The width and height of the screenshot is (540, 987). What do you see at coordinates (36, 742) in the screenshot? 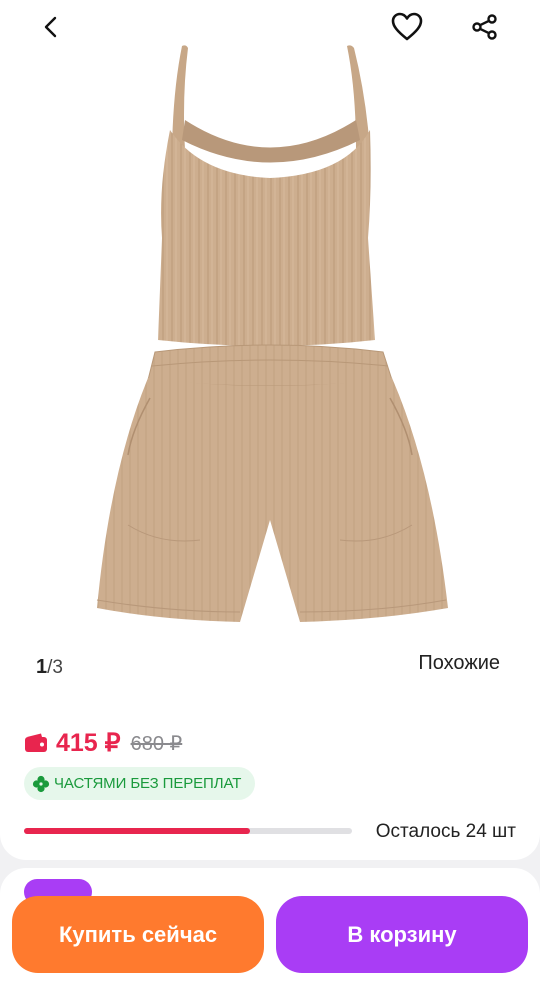
I see `wallet-icon` at bounding box center [36, 742].